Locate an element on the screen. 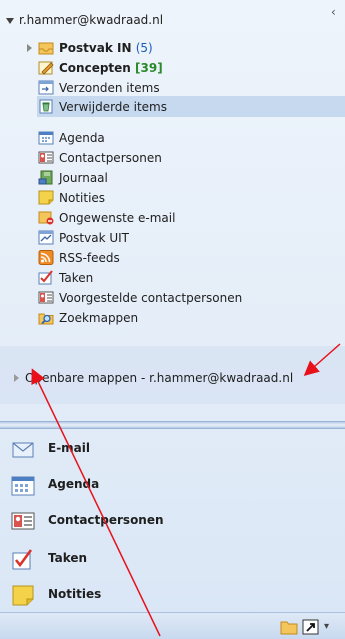 The width and height of the screenshot is (345, 639). folder-label: Zoekmappen is located at coordinates (99, 318).